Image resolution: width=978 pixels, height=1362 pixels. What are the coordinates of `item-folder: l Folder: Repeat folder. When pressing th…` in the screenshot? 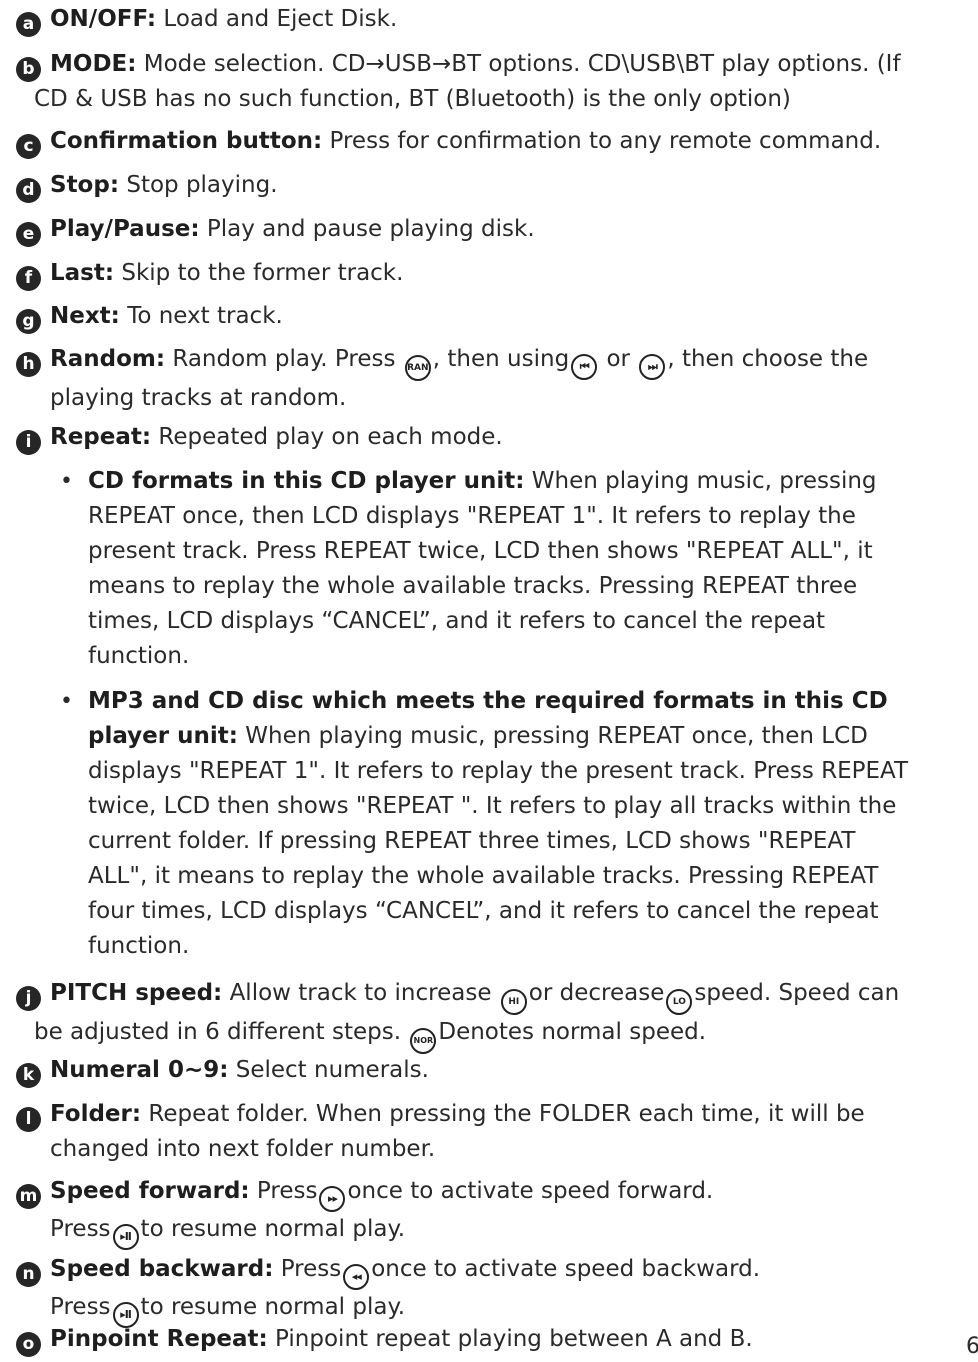 It's located at (495, 1132).